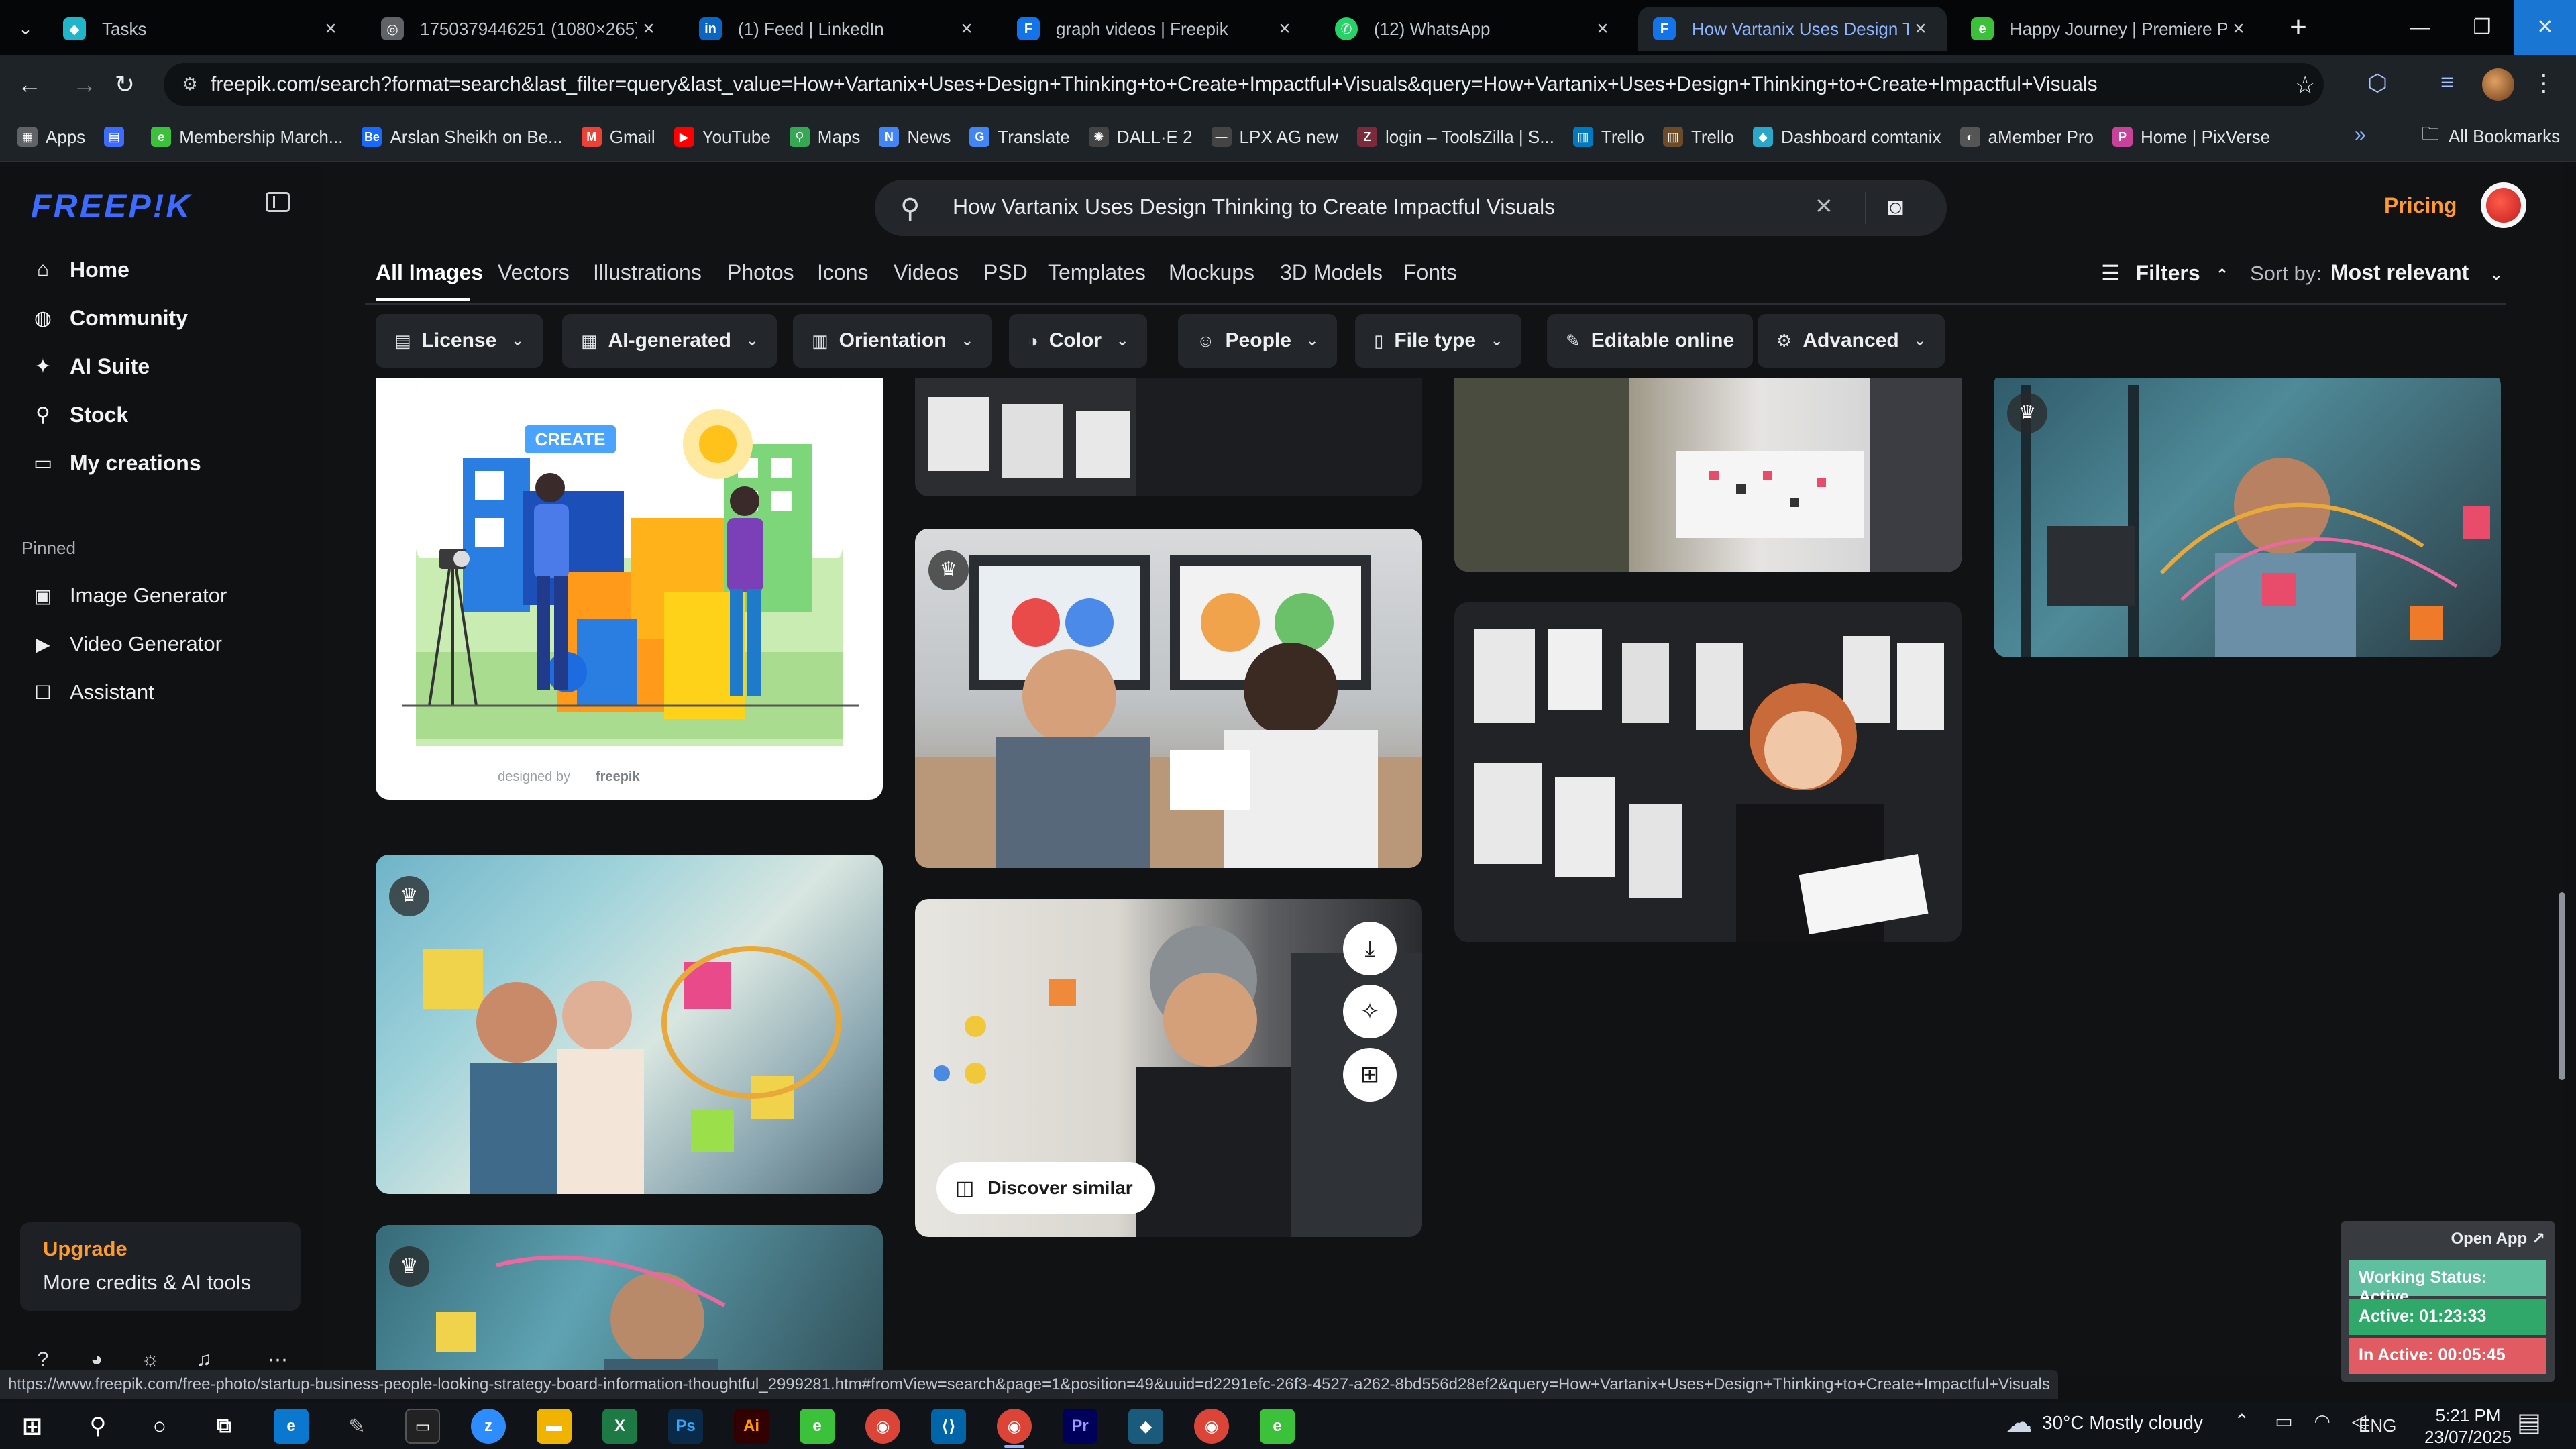 Image resolution: width=2576 pixels, height=1449 pixels. What do you see at coordinates (669, 341) in the screenshot?
I see `filter-ai-generated: ▦ AI-generated ⌄` at bounding box center [669, 341].